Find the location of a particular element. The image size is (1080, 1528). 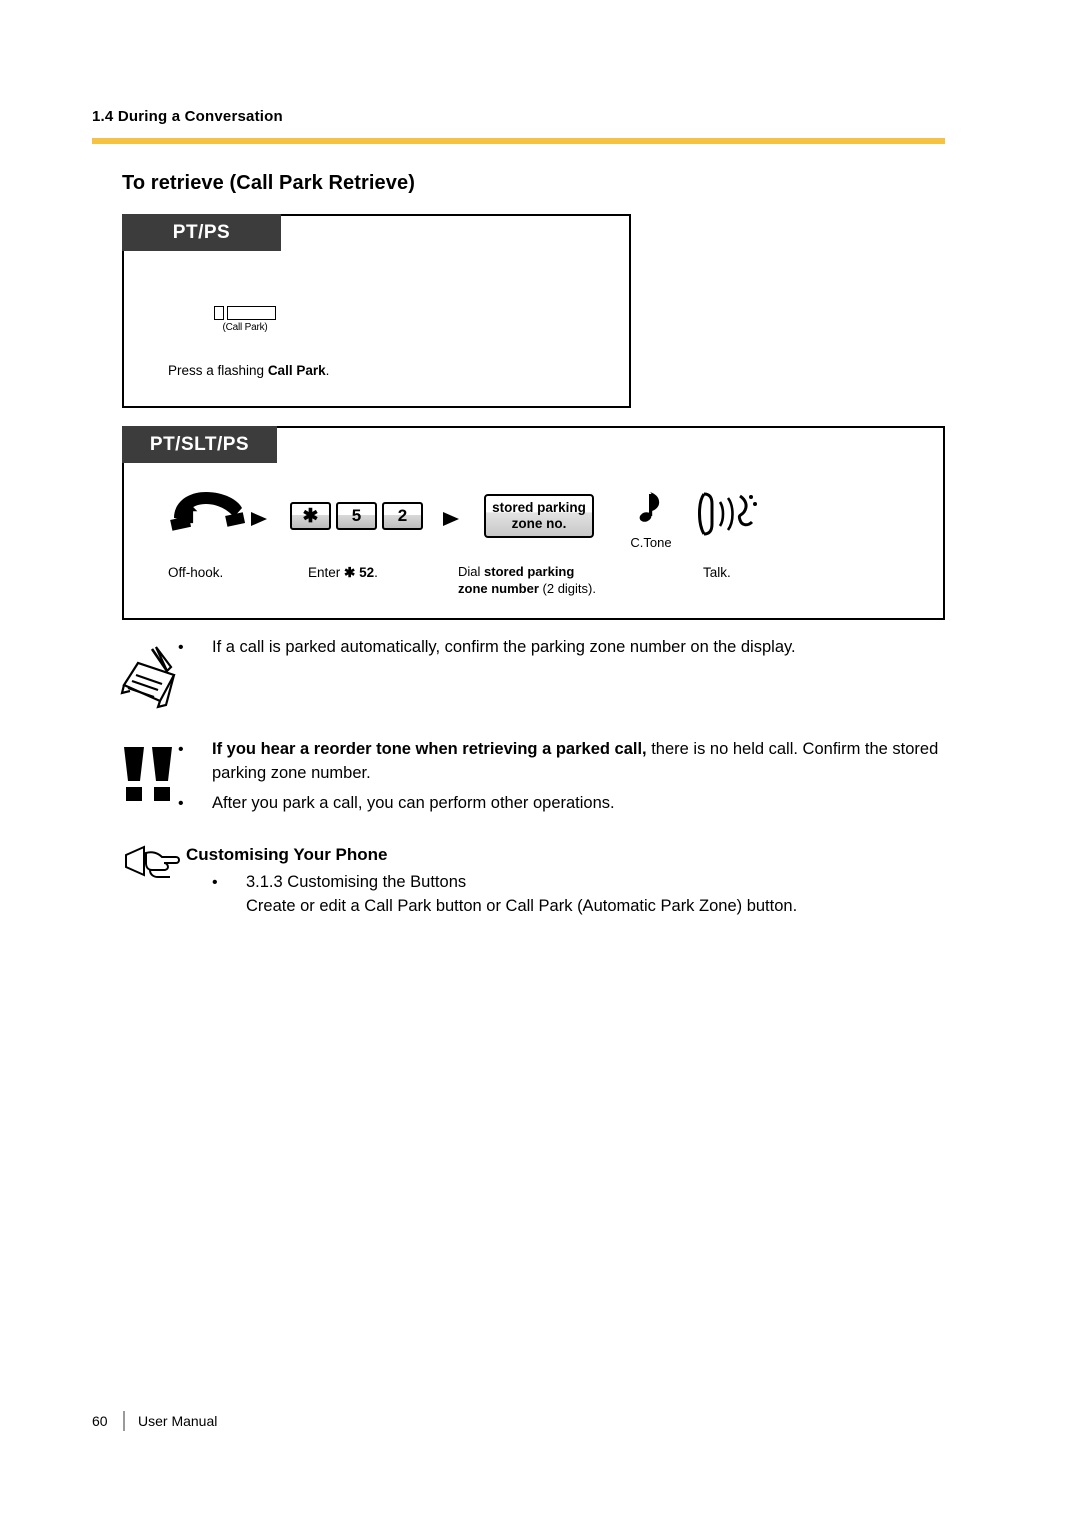

key-2: 2 is located at coordinates (402, 516).